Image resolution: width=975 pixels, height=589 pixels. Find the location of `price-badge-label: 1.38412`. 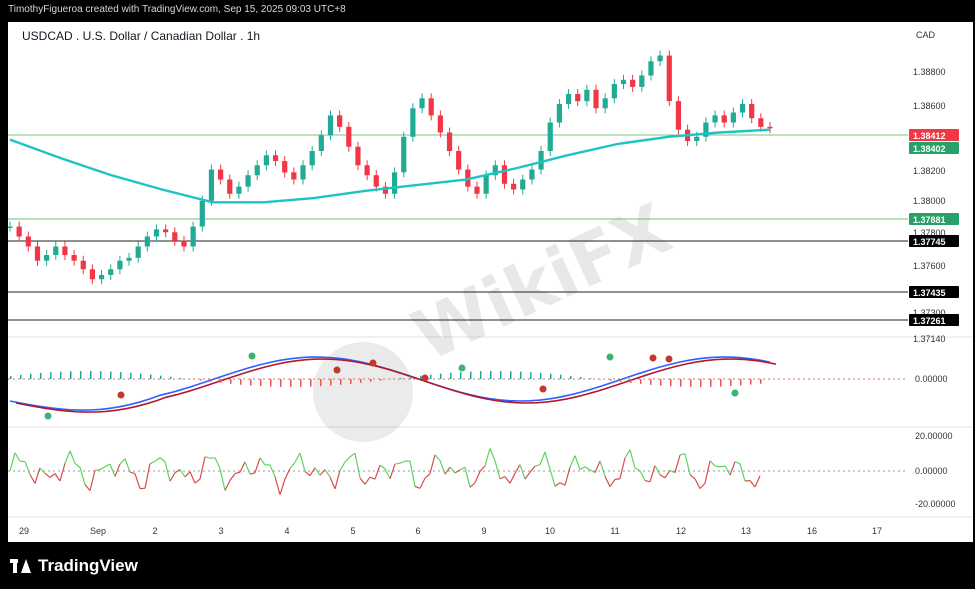

price-badge-label: 1.38412 is located at coordinates (929, 136).